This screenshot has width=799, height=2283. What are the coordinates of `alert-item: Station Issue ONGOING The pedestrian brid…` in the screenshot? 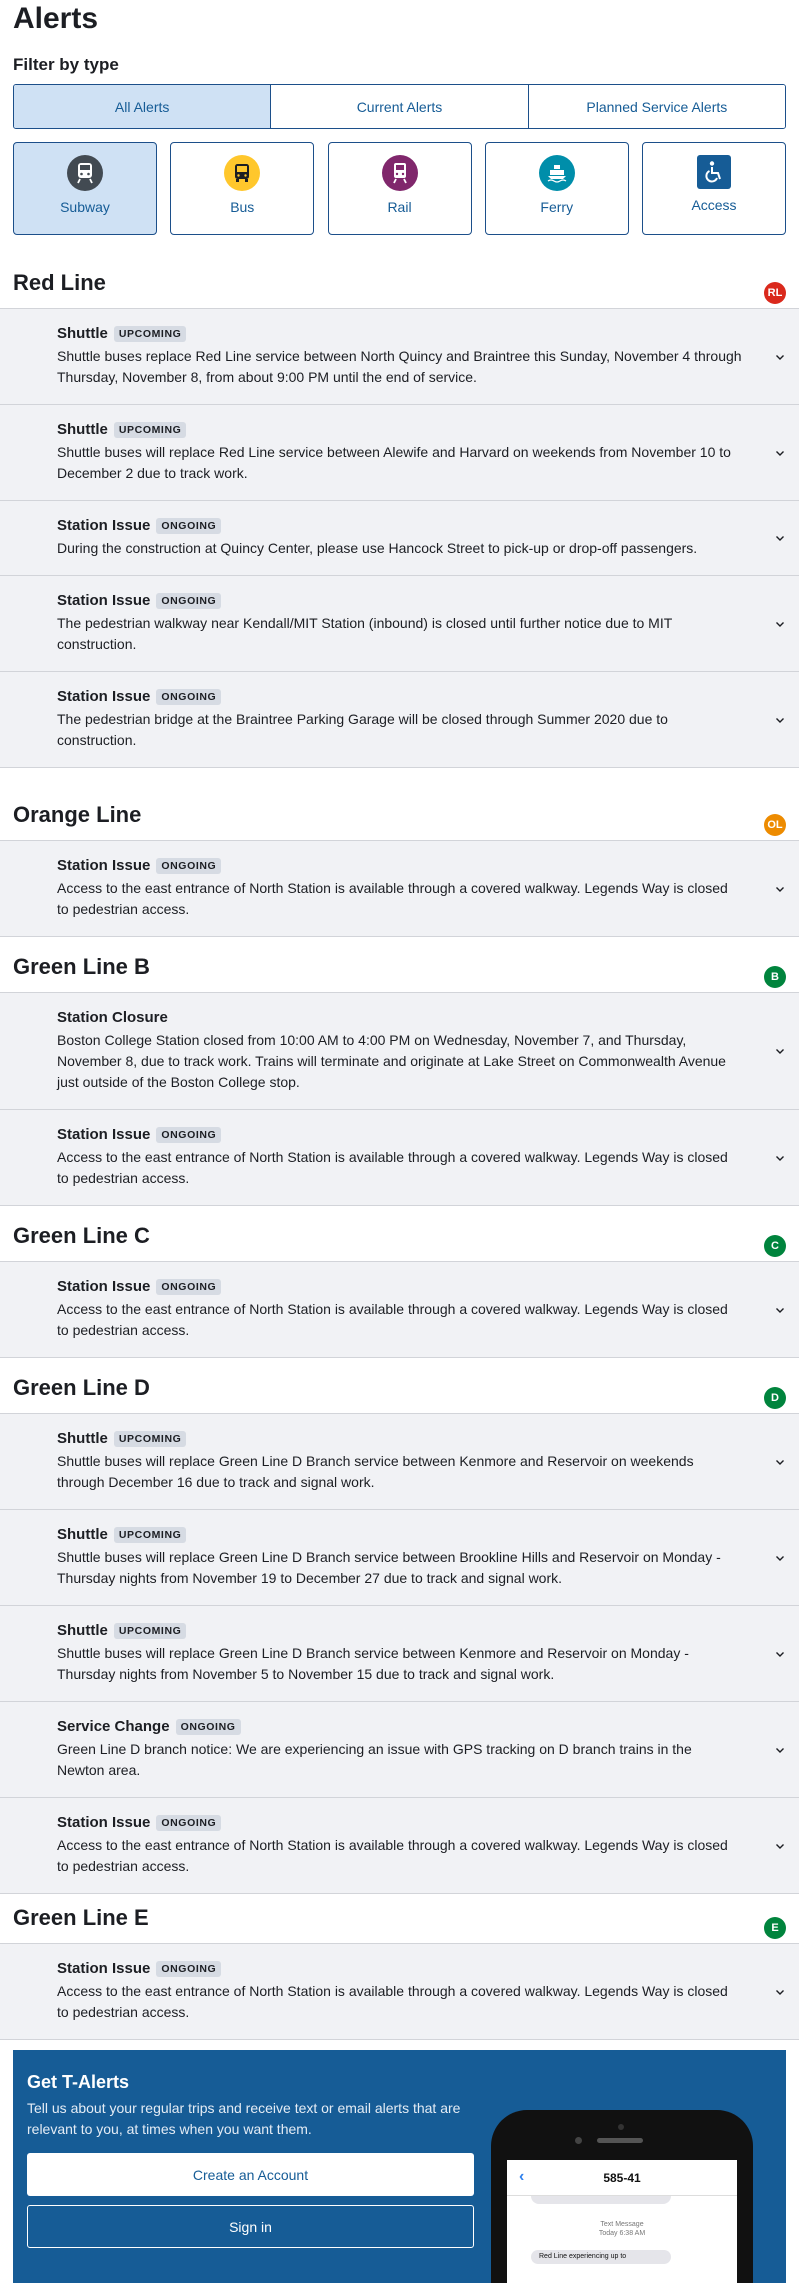 It's located at (399, 719).